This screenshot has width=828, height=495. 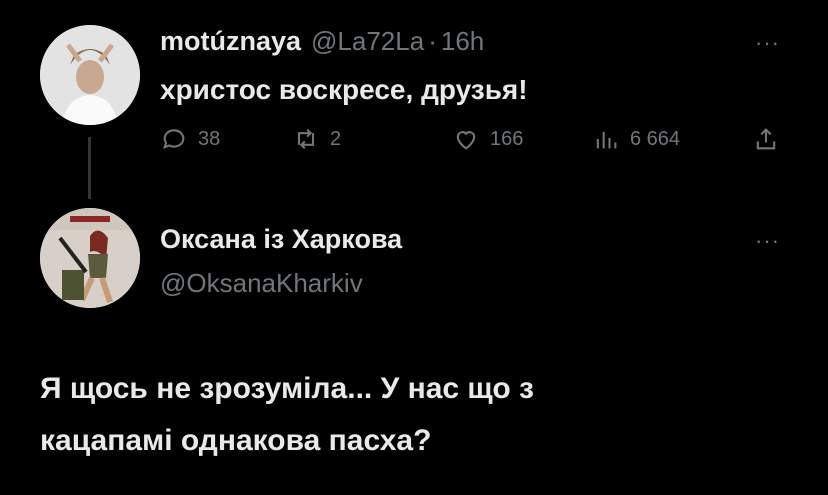 What do you see at coordinates (367, 41) in the screenshot?
I see `handle: @La72La` at bounding box center [367, 41].